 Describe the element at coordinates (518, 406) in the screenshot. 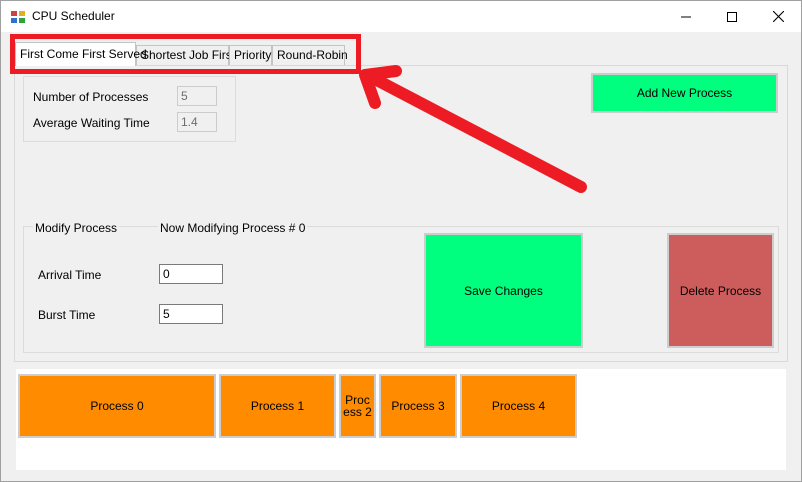

I see `process-block: Process 4` at that location.